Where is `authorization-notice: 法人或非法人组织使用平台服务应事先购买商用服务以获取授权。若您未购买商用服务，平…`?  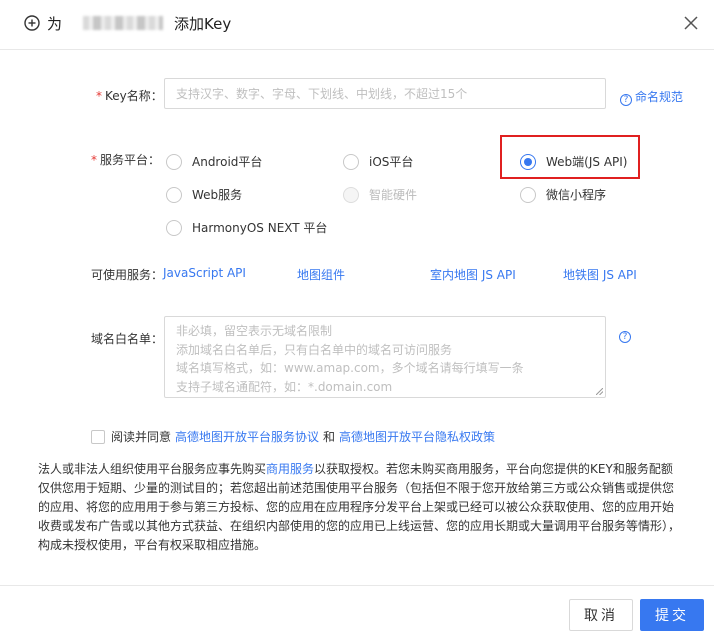
authorization-notice: 法人或非法人组织使用平台服务应事先购买商用服务以获取授权。若您未购买商用服务，平… is located at coordinates (359, 507).